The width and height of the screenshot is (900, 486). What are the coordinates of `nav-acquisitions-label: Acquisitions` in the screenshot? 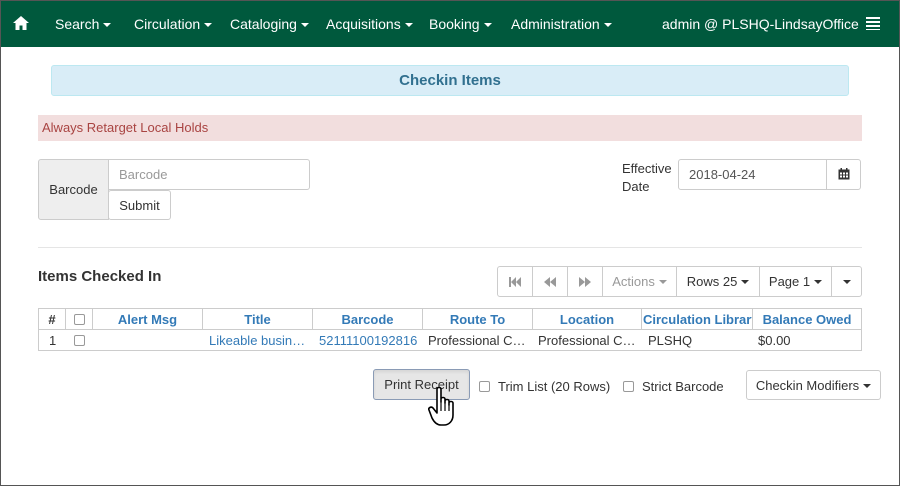 It's located at (363, 24).